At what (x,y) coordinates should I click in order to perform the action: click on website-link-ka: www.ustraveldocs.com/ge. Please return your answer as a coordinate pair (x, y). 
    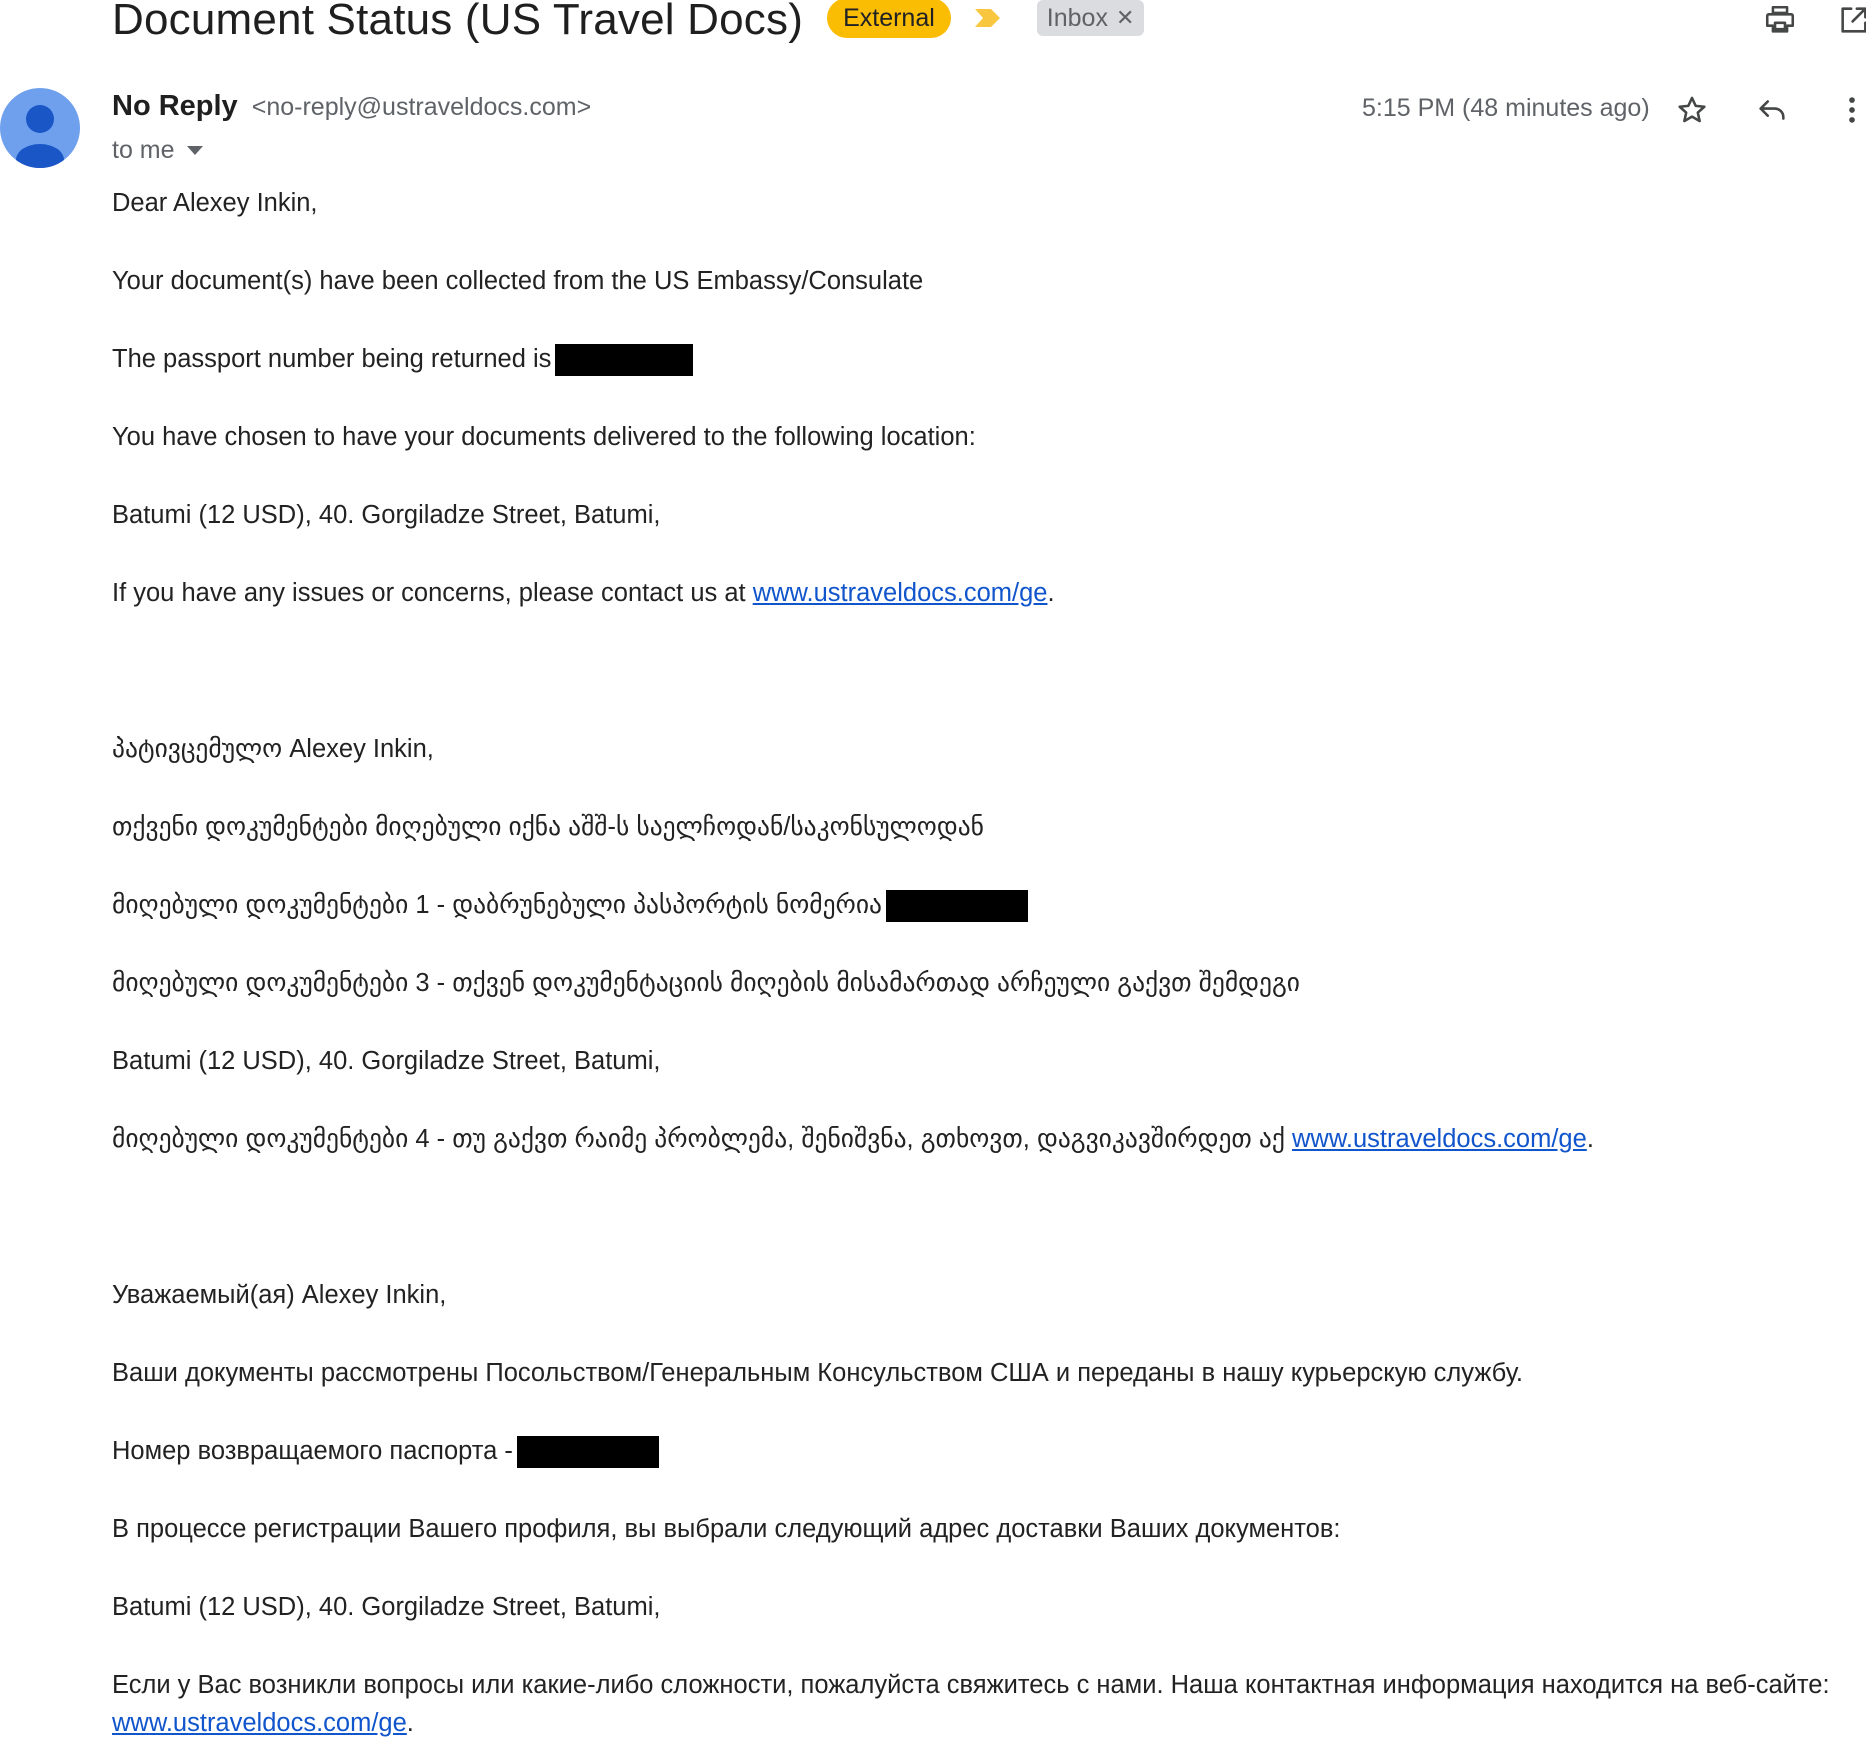
    Looking at the image, I should click on (1439, 1139).